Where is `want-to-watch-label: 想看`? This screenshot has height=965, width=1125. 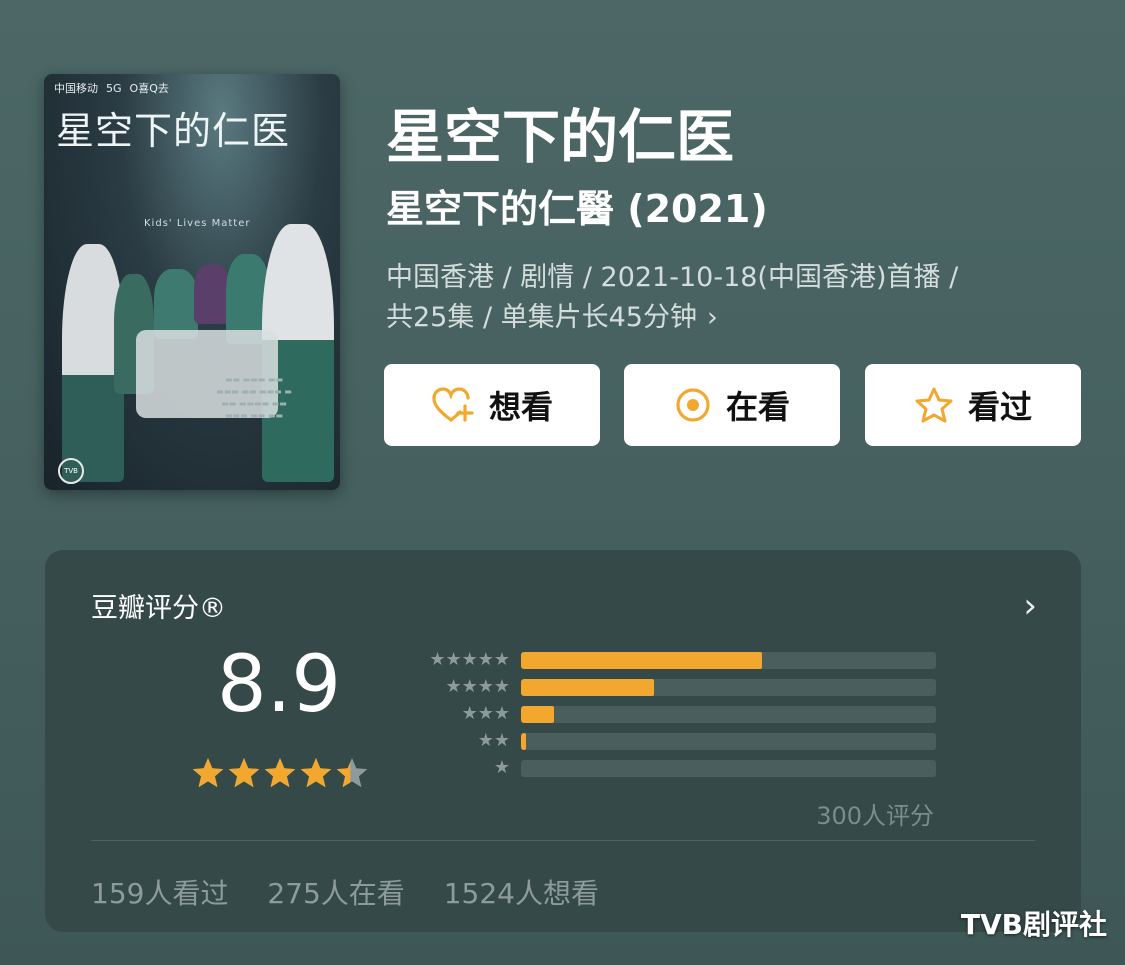
want-to-watch-label: 想看 is located at coordinates (520, 407).